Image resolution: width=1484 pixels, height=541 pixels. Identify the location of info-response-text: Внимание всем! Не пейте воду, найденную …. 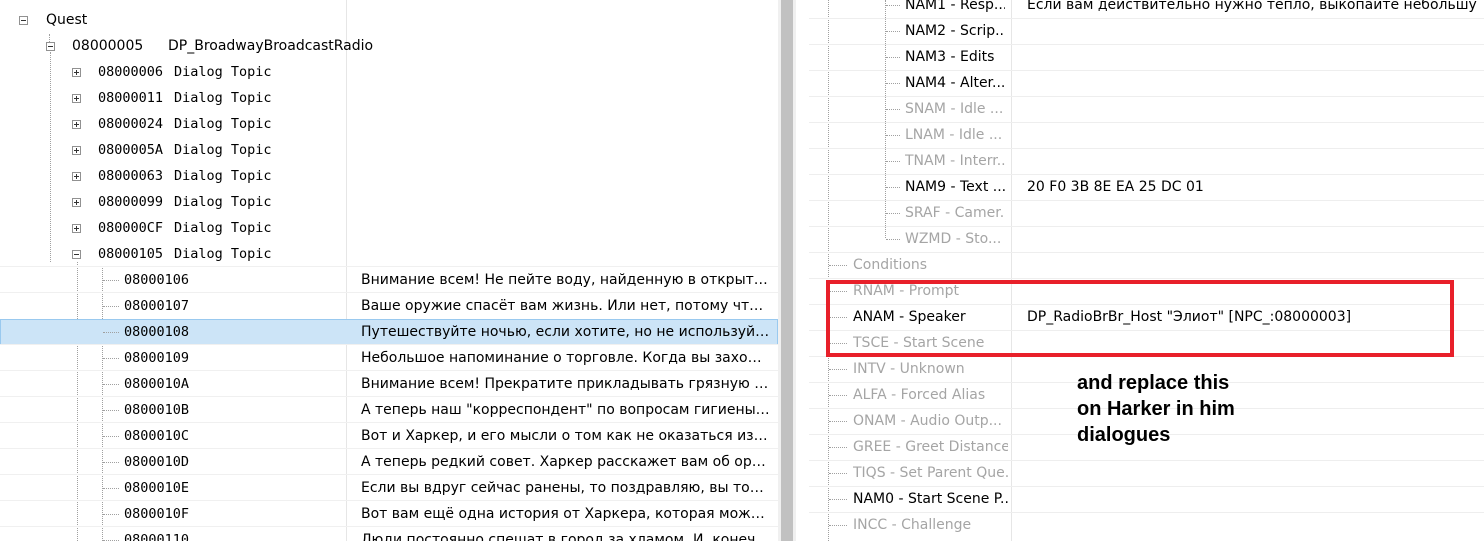
(566, 280).